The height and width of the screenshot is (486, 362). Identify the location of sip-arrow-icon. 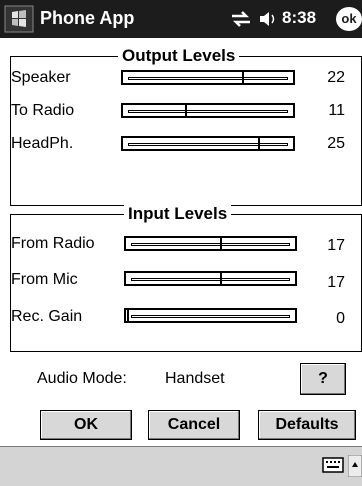
(355, 466).